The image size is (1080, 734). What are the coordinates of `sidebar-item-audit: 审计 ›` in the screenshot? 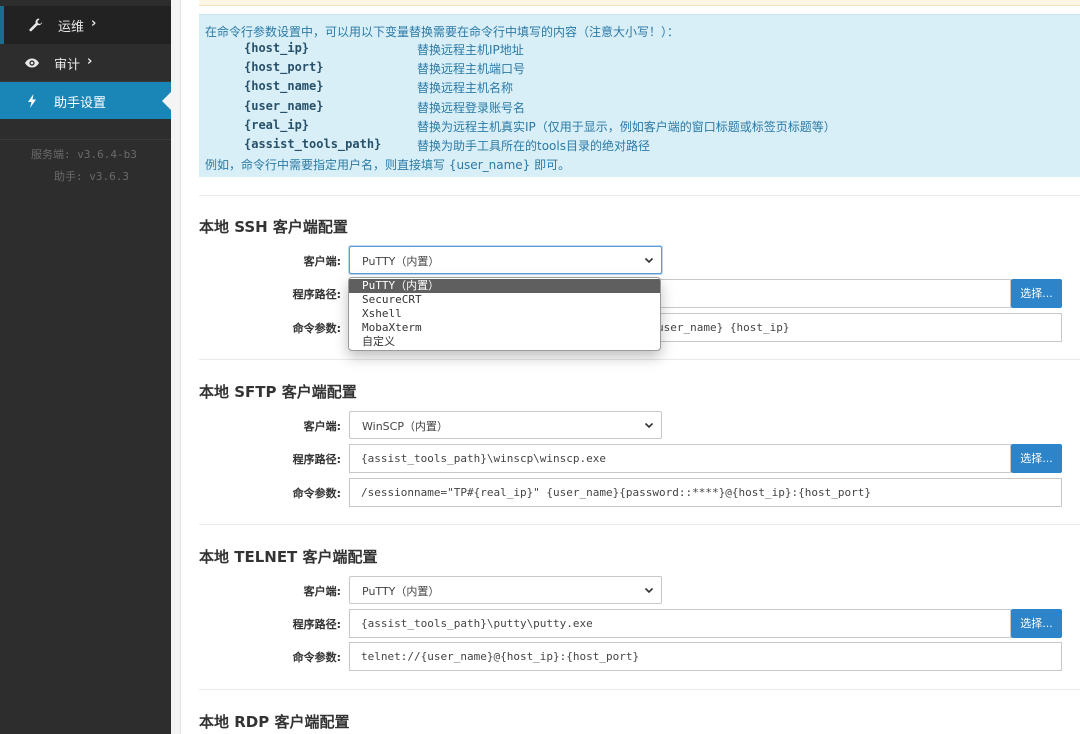 It's located at (85, 63).